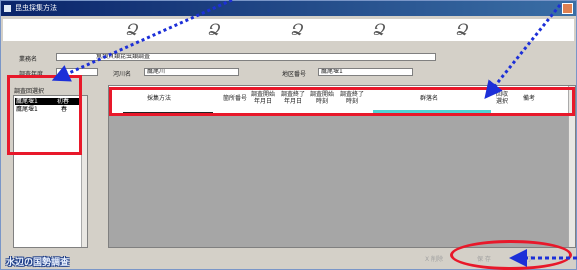 The height and width of the screenshot is (270, 577). Describe the element at coordinates (142, 41) in the screenshot. I see `arrow-to-list` at that location.